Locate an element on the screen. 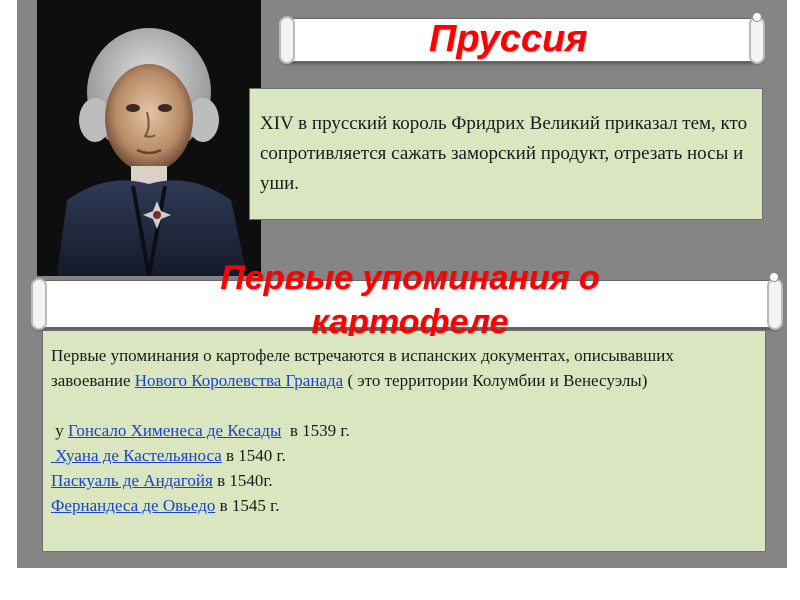 The height and width of the screenshot is (600, 800). portrait-image is located at coordinates (149, 138).